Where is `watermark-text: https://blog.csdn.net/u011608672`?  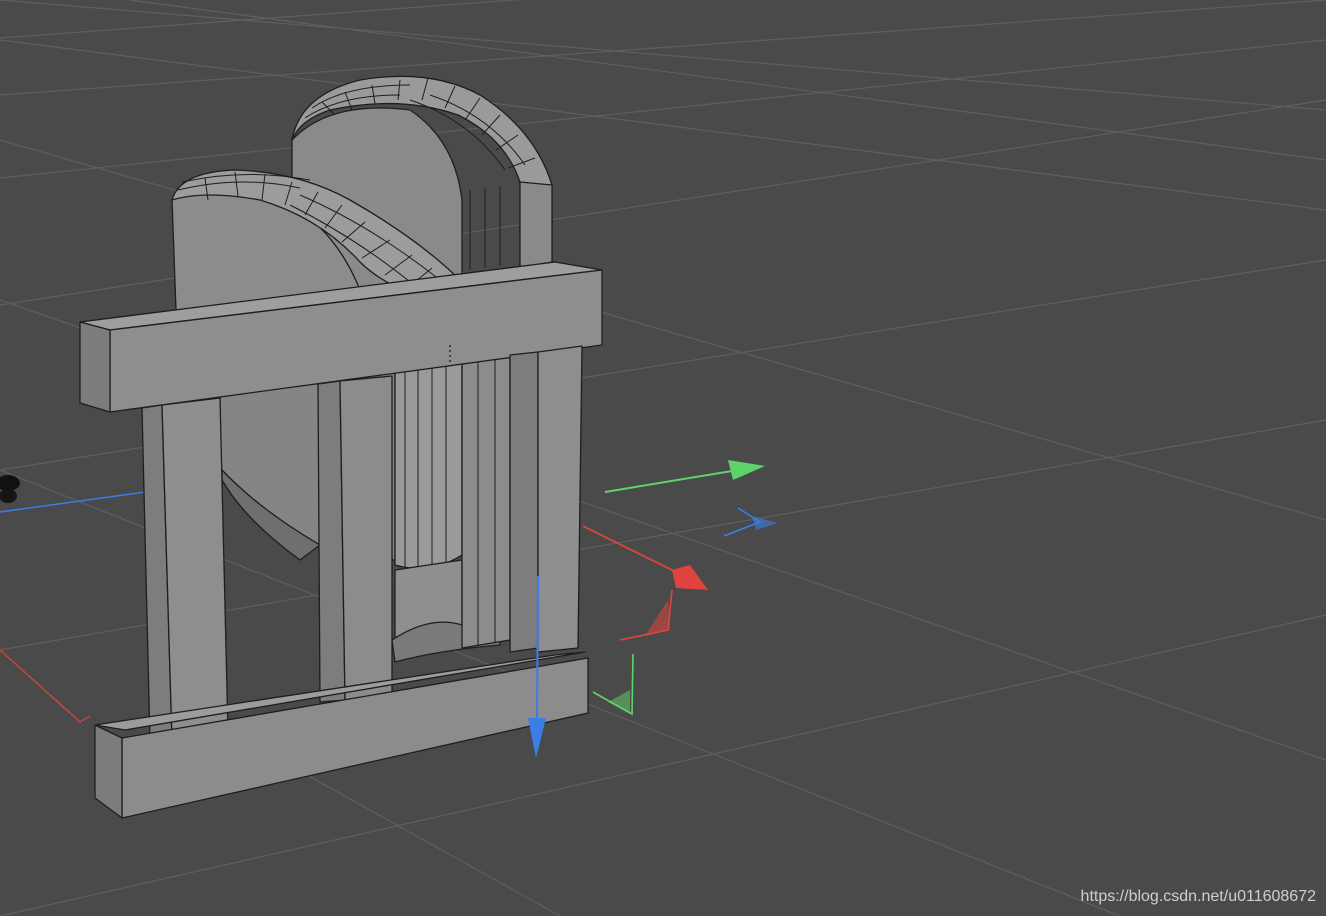 watermark-text: https://blog.csdn.net/u011608672 is located at coordinates (1198, 896).